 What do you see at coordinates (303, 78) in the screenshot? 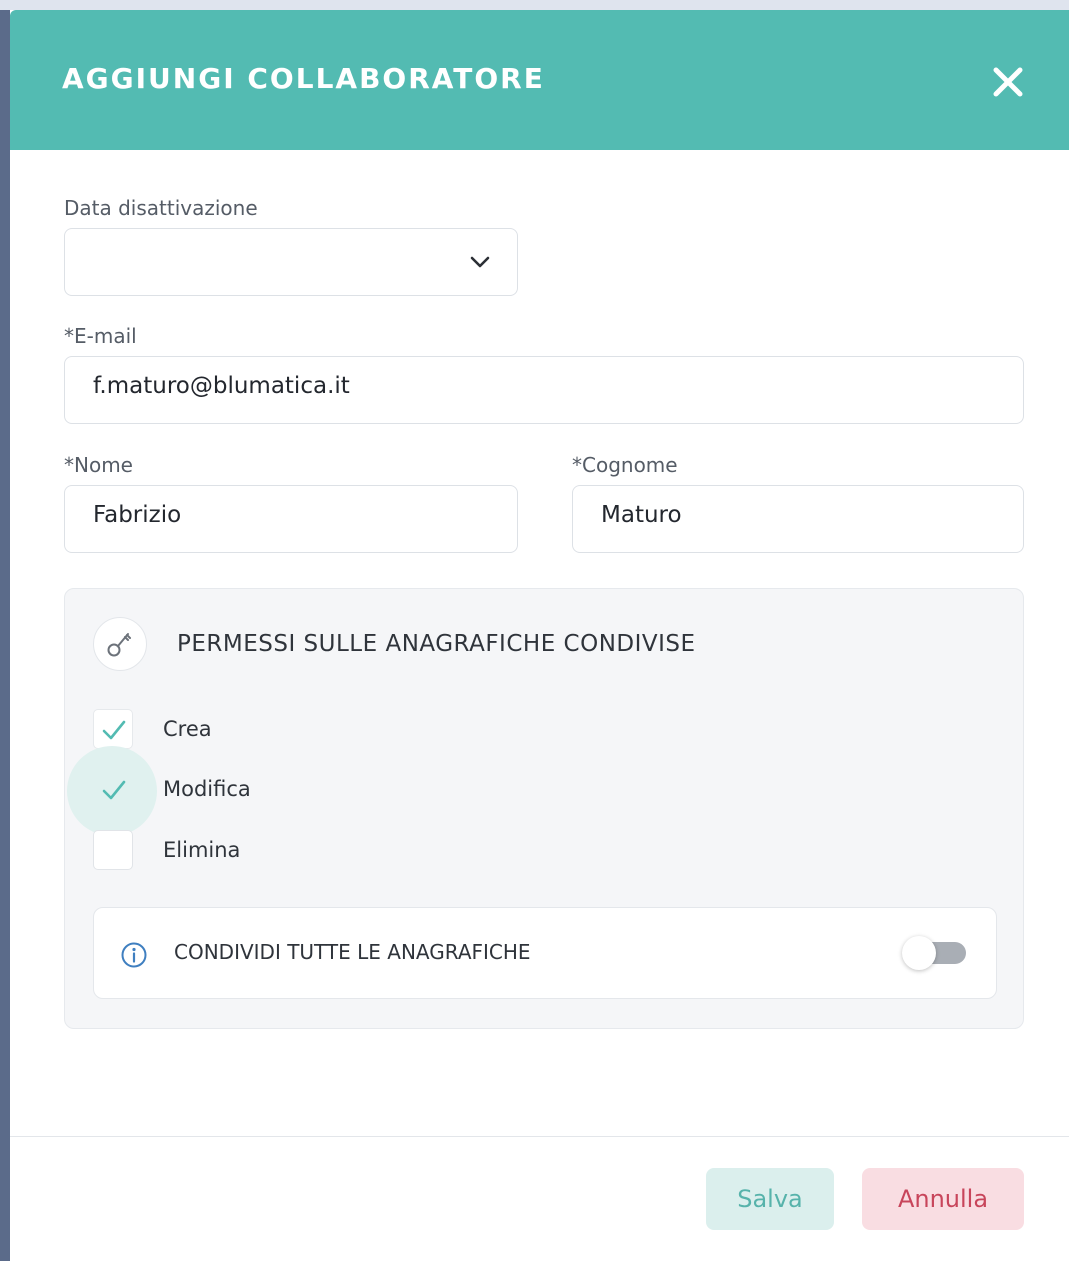
I see `modal-title: AGGIUNGI COLLABORATORE` at bounding box center [303, 78].